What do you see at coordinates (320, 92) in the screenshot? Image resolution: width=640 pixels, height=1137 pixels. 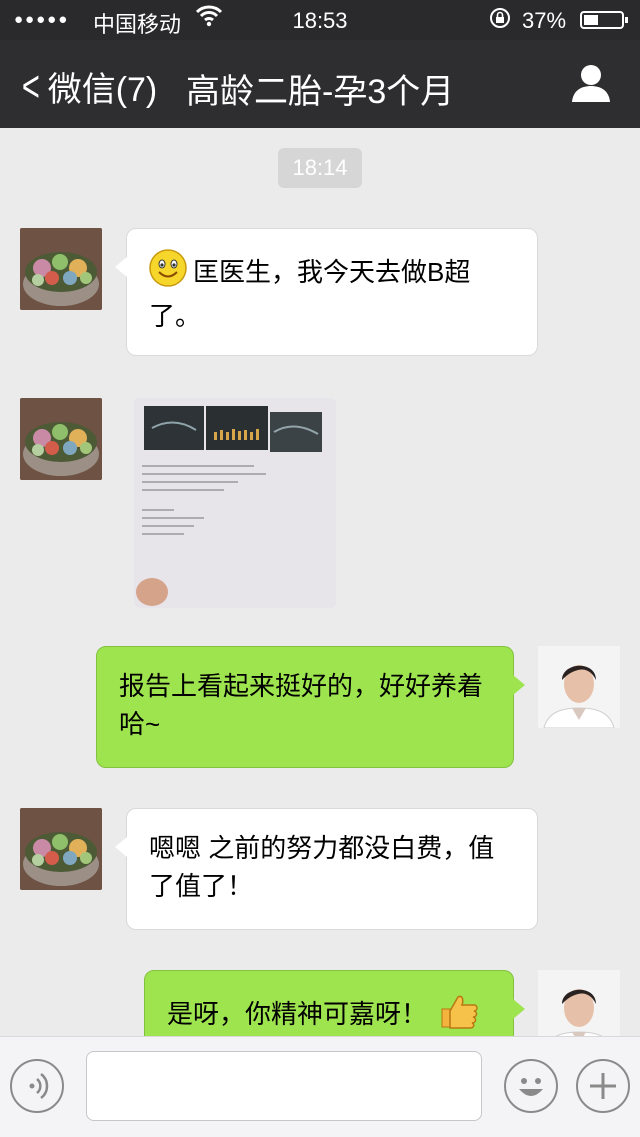 I see `chat-title: 高龄二胎-孕3个月` at bounding box center [320, 92].